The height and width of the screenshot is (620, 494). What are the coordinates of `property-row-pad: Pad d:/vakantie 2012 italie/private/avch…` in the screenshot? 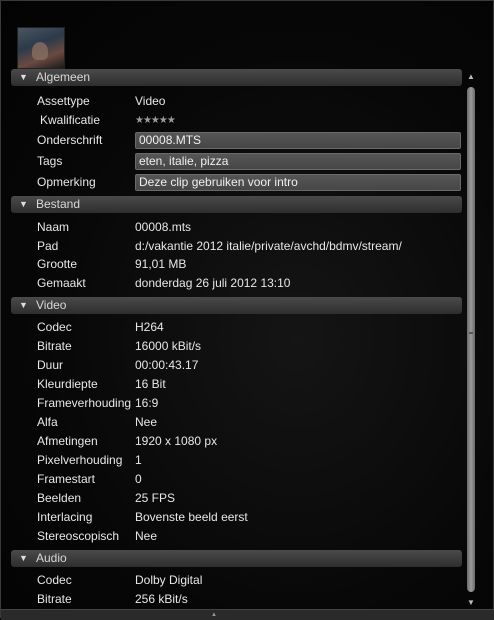 It's located at (237, 246).